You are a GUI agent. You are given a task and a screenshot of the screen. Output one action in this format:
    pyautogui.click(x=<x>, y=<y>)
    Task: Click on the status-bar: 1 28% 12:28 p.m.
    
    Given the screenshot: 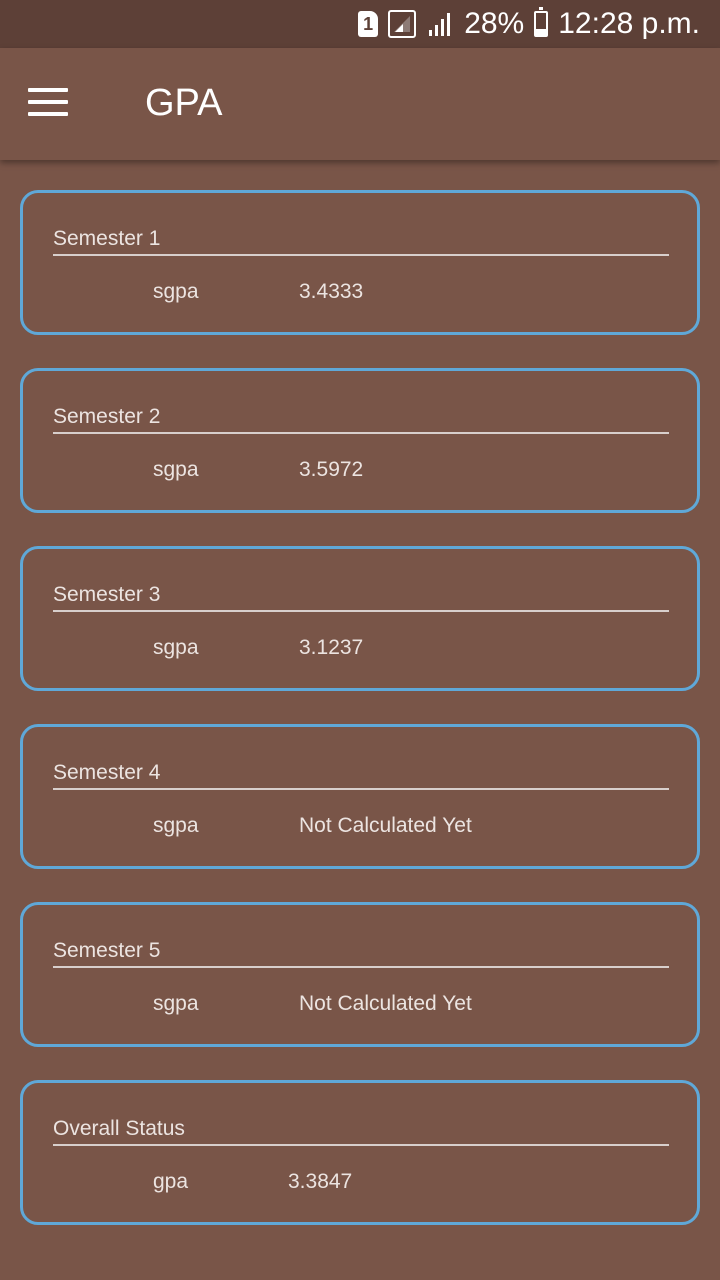 What is the action you would take?
    pyautogui.click(x=360, y=24)
    